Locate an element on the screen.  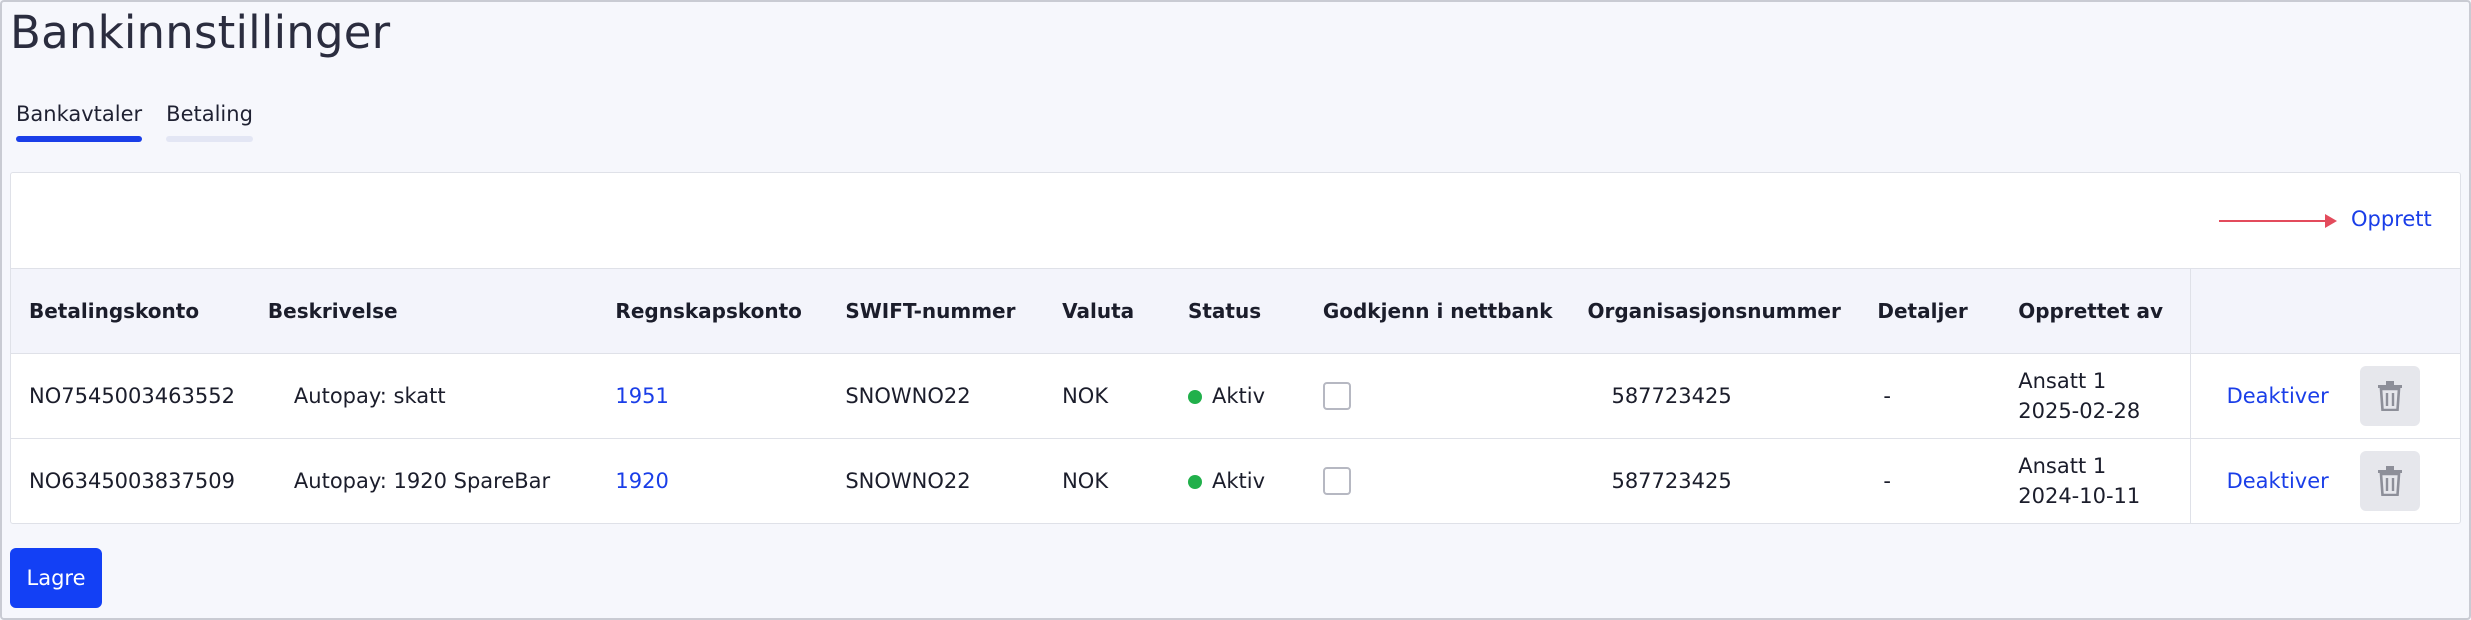
tab-bankavtaler: Bankavtaler is located at coordinates (79, 122).